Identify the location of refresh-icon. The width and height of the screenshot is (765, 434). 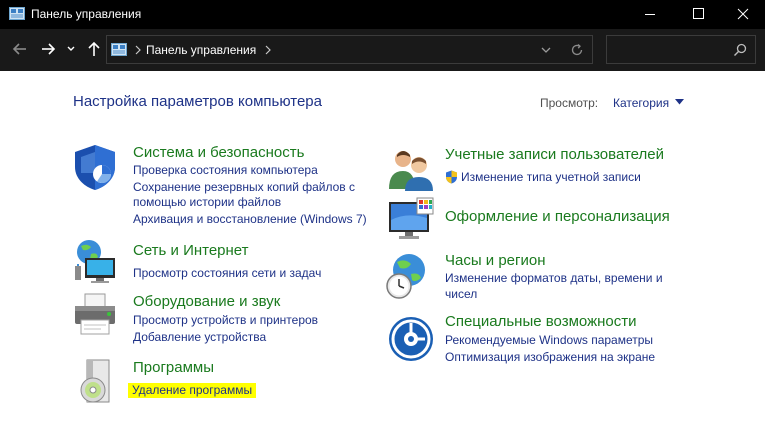
(577, 50).